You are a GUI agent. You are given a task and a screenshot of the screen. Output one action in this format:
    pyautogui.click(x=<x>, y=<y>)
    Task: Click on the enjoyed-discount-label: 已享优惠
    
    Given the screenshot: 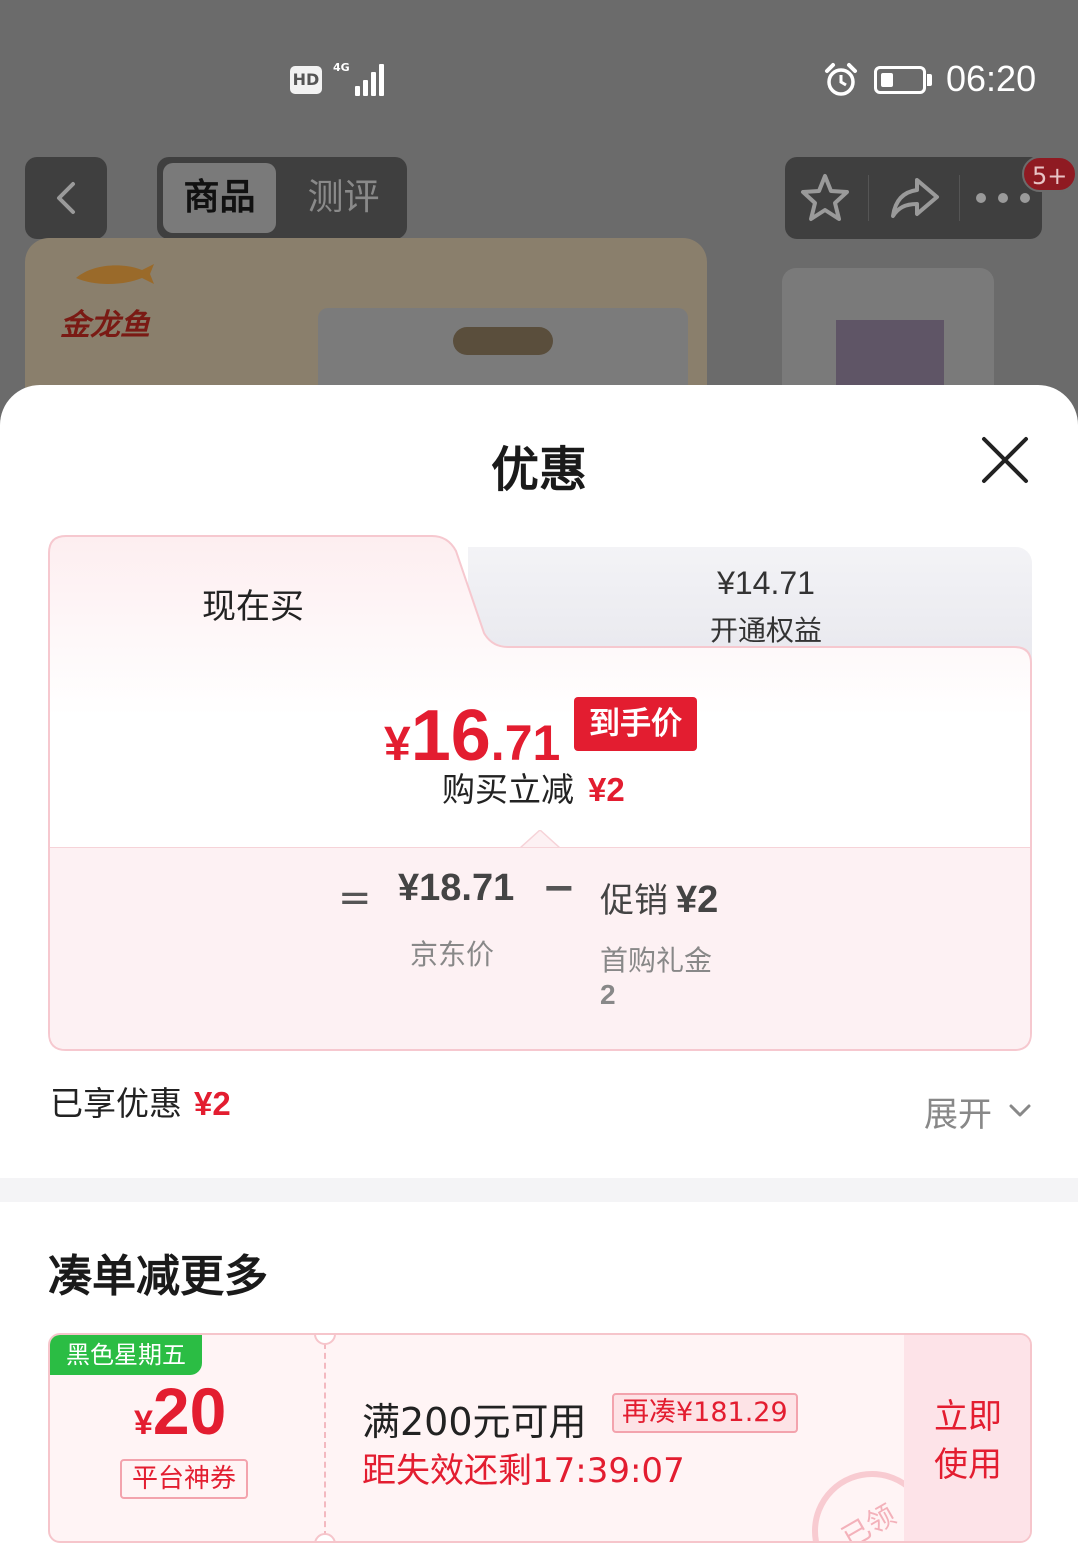 What is the action you would take?
    pyautogui.click(x=116, y=1103)
    